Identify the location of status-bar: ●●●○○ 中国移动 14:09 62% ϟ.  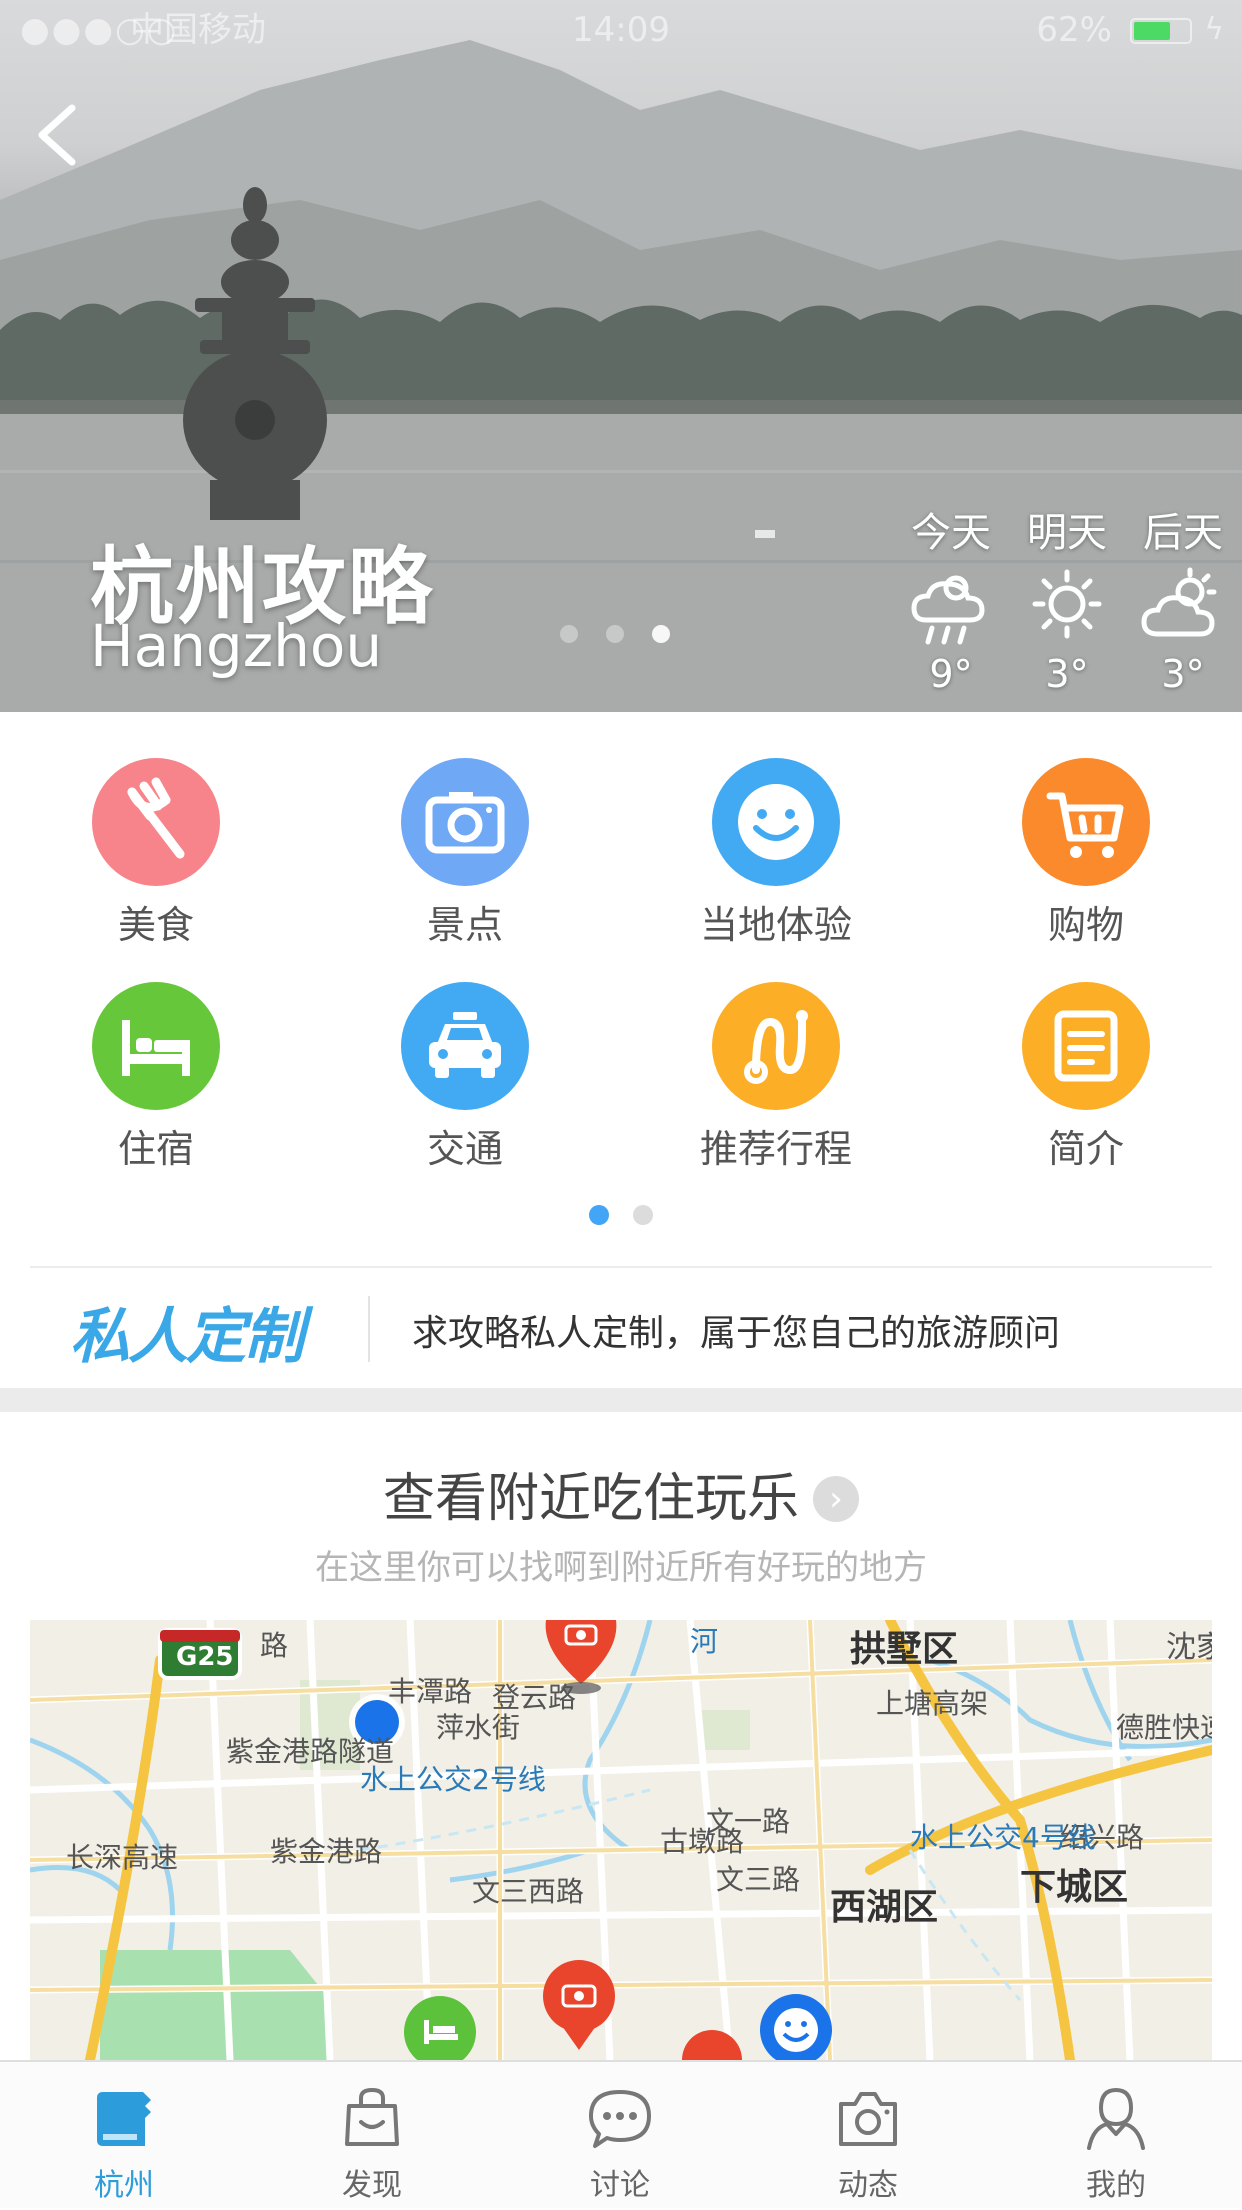
(621, 30).